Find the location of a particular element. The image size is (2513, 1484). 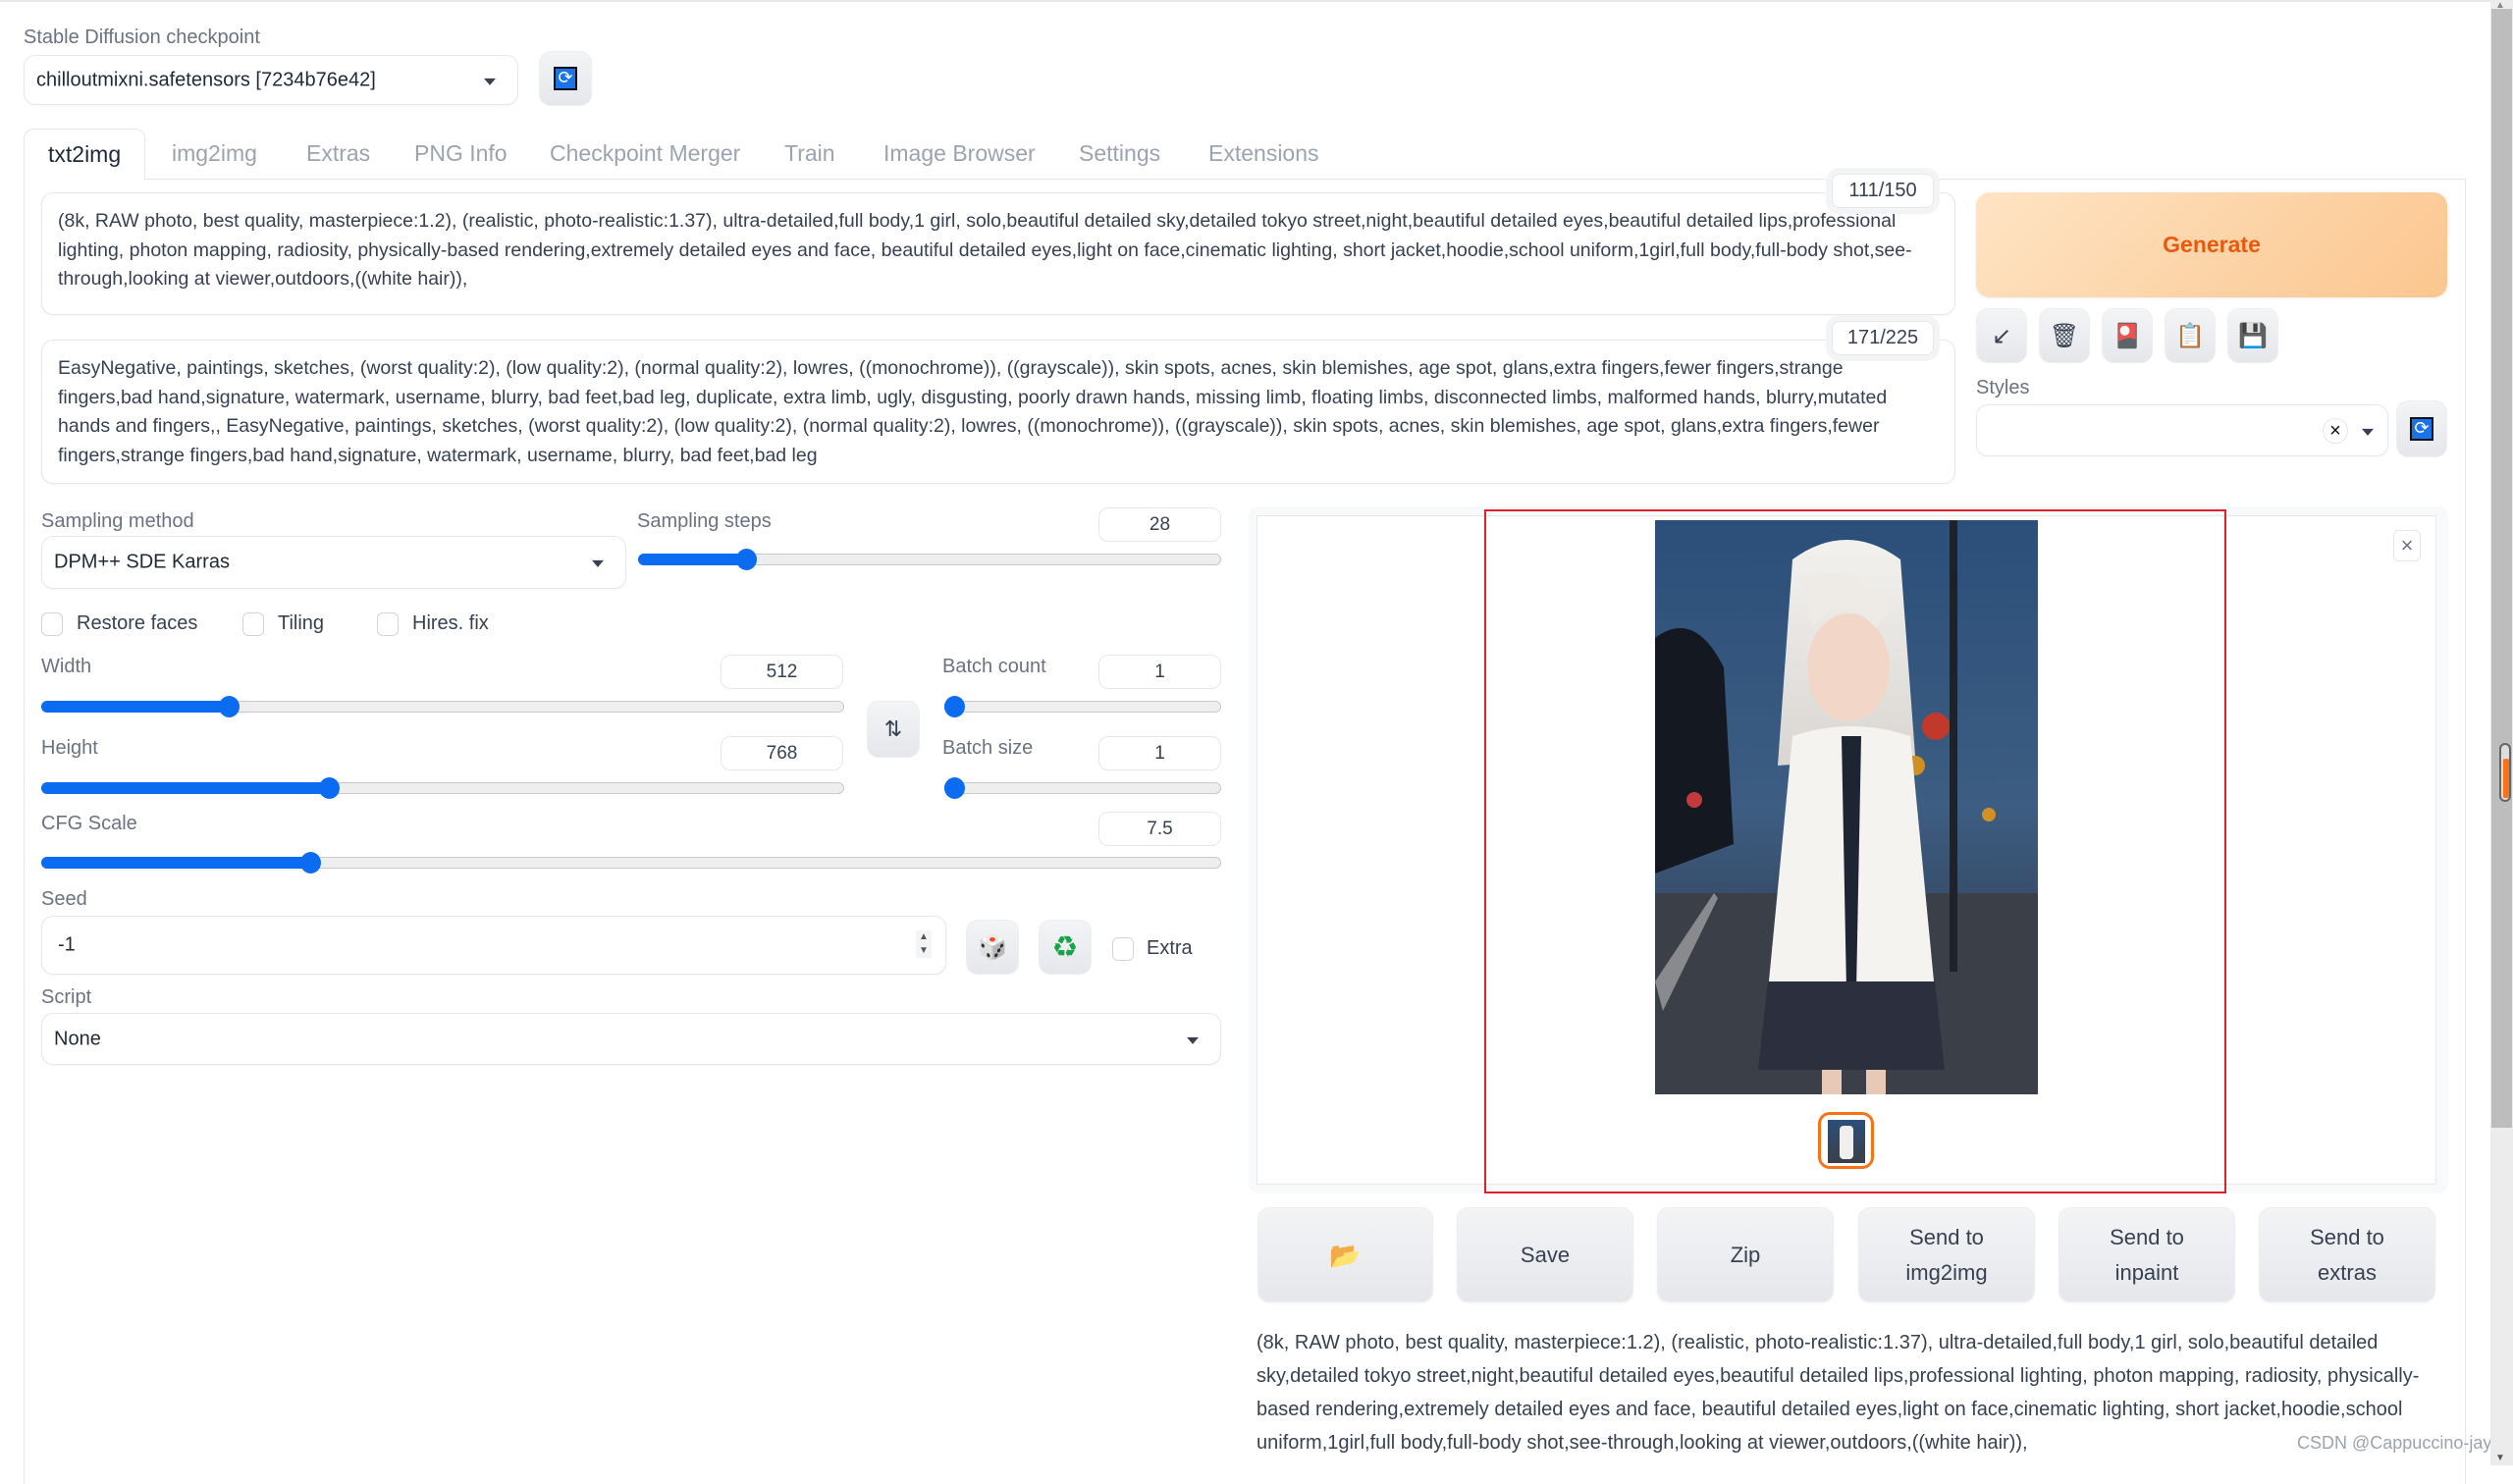

floppy-disk-icon: 💾 is located at coordinates (2253, 335).